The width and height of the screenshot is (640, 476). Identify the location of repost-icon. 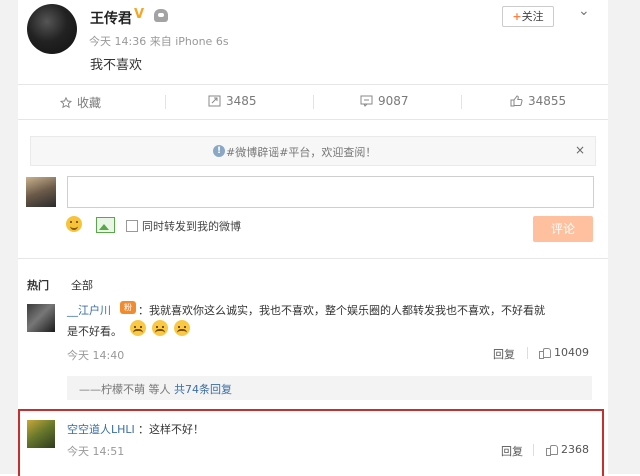
(214, 102).